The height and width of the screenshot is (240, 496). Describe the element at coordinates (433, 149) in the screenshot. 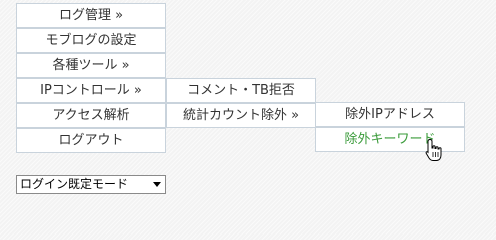

I see `hand-pointer-icon` at that location.